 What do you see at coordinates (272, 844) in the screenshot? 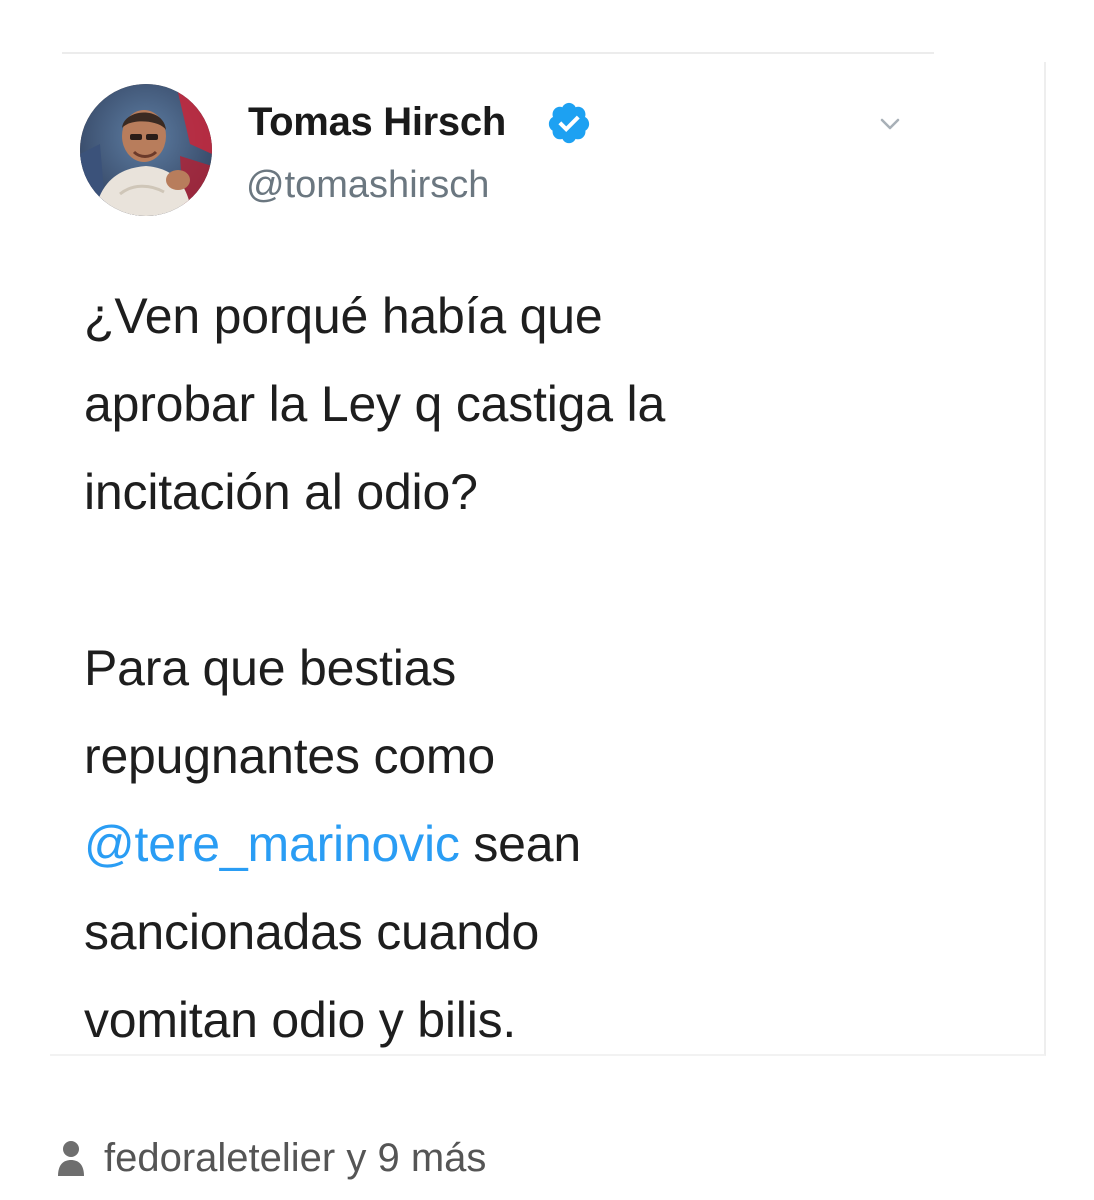
I see `mention-link: @tere_marinovic` at bounding box center [272, 844].